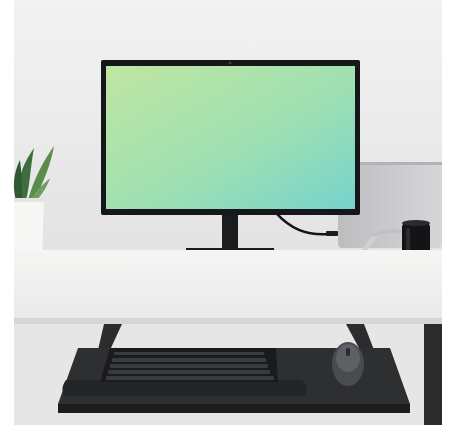 This screenshot has width=450, height=425. What do you see at coordinates (189, 365) in the screenshot?
I see `keyboard-icon` at bounding box center [189, 365].